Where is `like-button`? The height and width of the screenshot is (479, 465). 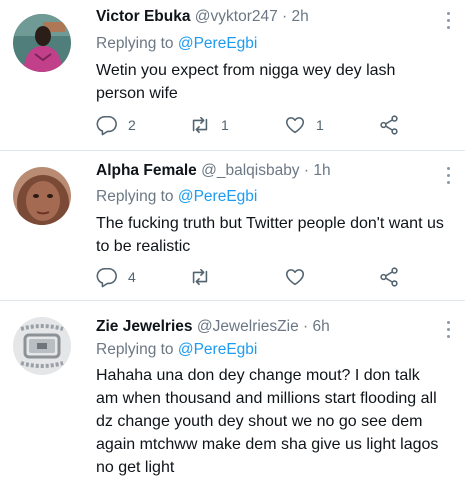
like-button is located at coordinates (295, 277).